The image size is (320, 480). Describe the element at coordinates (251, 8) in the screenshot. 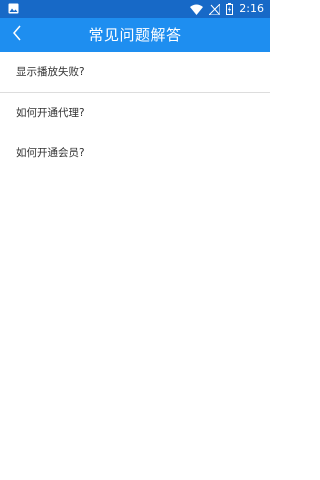

I see `status-time: 2:16` at that location.